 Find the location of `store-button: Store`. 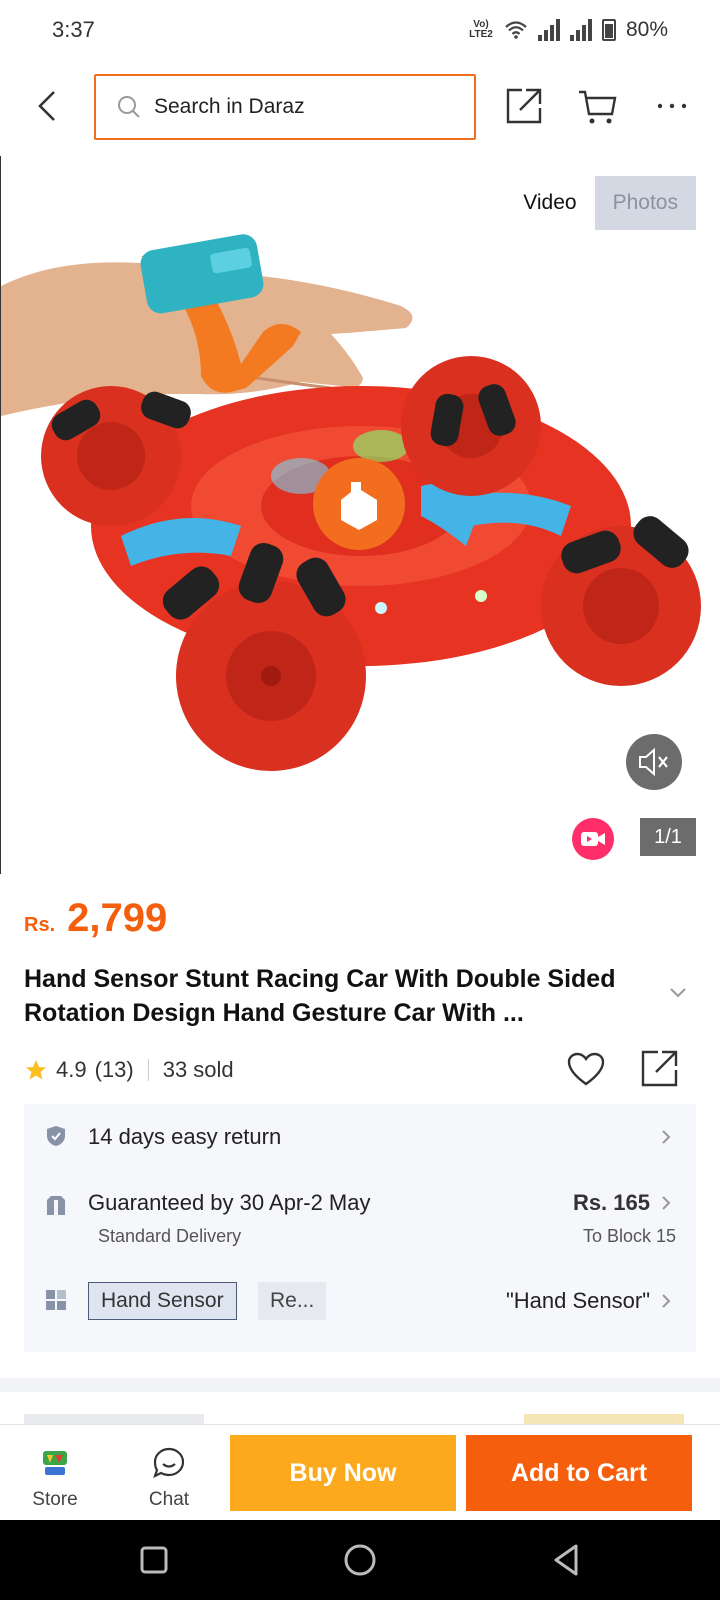

store-button: Store is located at coordinates (55, 1473).